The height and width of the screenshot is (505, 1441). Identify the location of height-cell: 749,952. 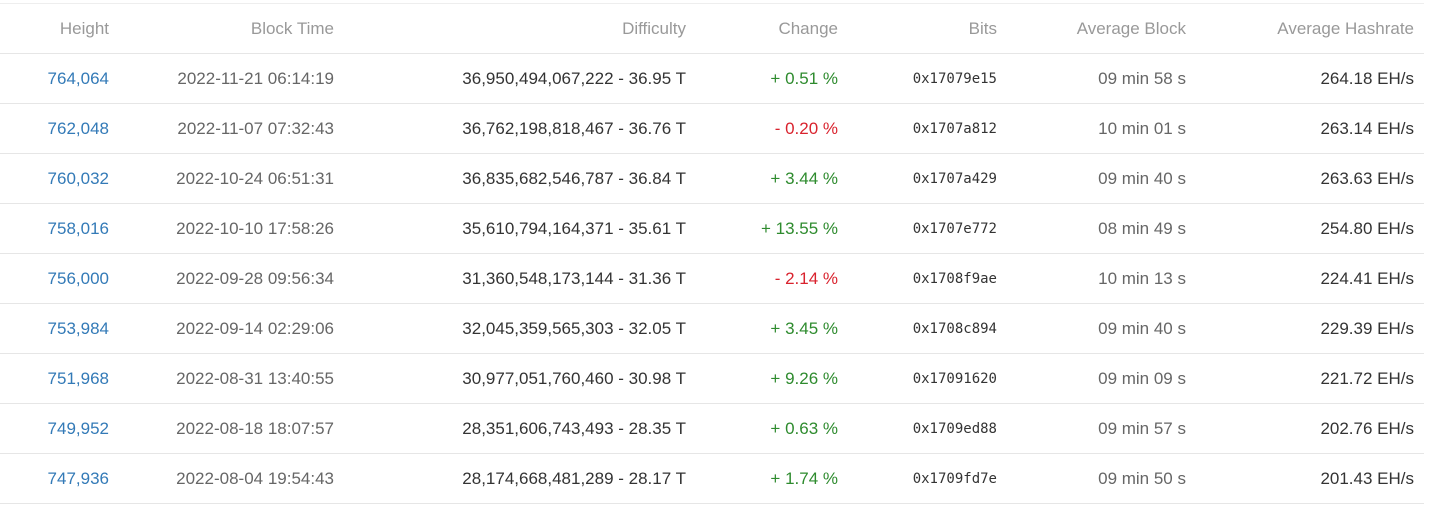
(59, 428).